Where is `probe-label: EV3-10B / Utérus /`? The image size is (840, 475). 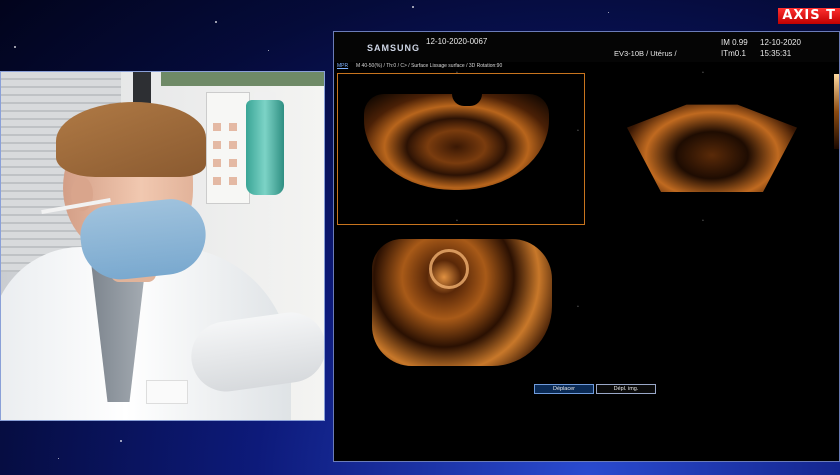
probe-label: EV3-10B / Utérus / is located at coordinates (645, 53).